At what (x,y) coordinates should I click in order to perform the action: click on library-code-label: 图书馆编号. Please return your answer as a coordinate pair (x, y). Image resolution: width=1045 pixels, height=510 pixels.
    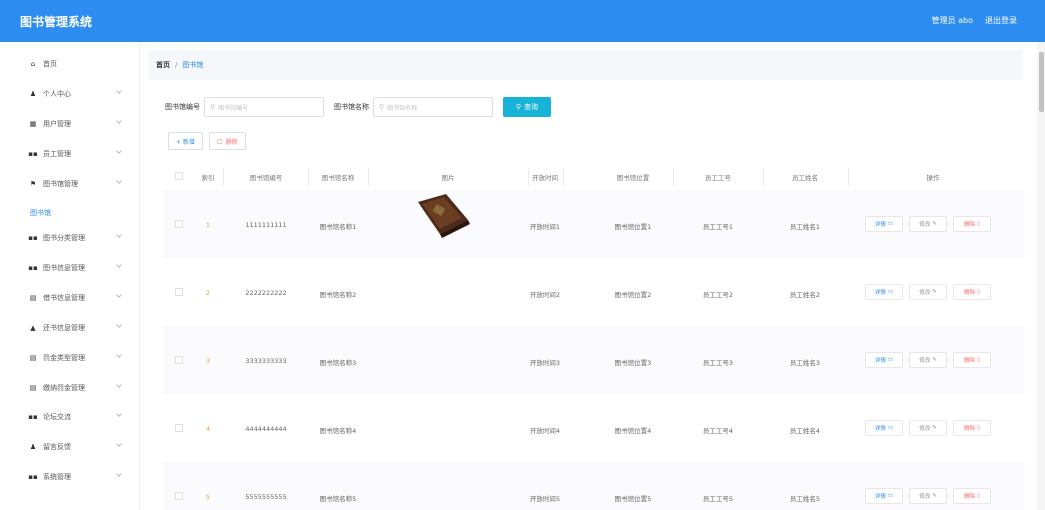
    Looking at the image, I should click on (182, 107).